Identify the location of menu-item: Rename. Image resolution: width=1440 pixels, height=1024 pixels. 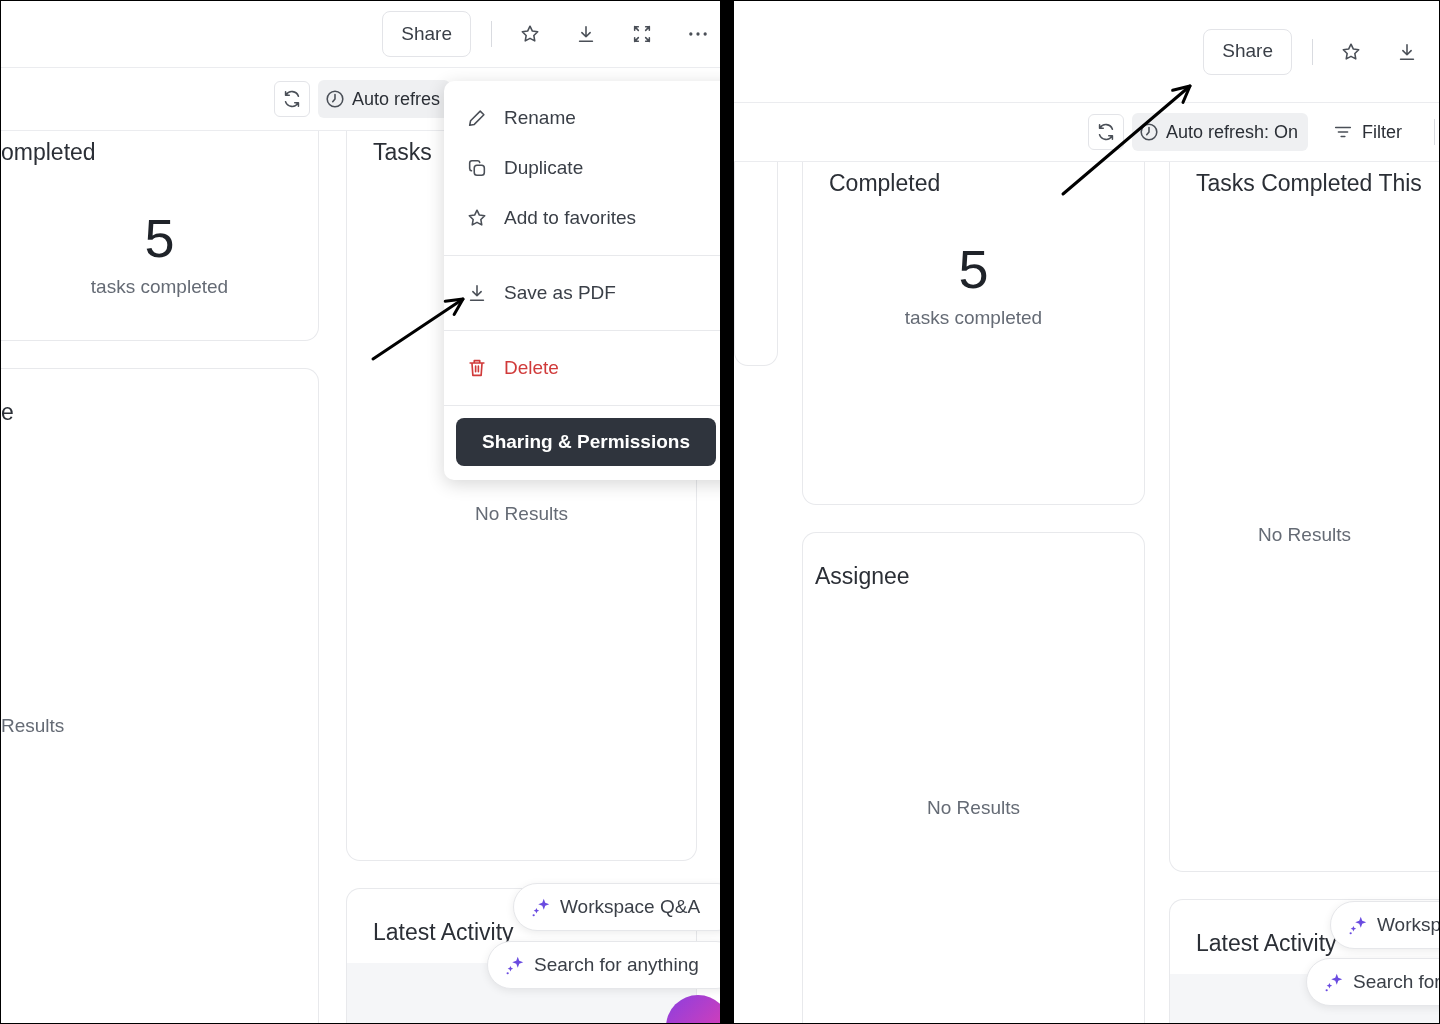
(582, 118).